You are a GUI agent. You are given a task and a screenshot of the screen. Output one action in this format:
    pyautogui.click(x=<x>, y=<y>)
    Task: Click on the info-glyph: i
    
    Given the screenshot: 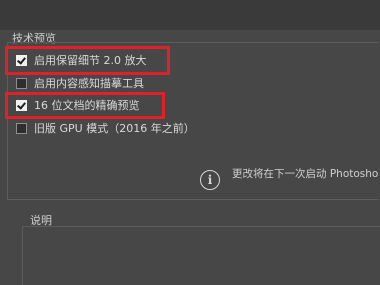 What is the action you would take?
    pyautogui.click(x=210, y=180)
    